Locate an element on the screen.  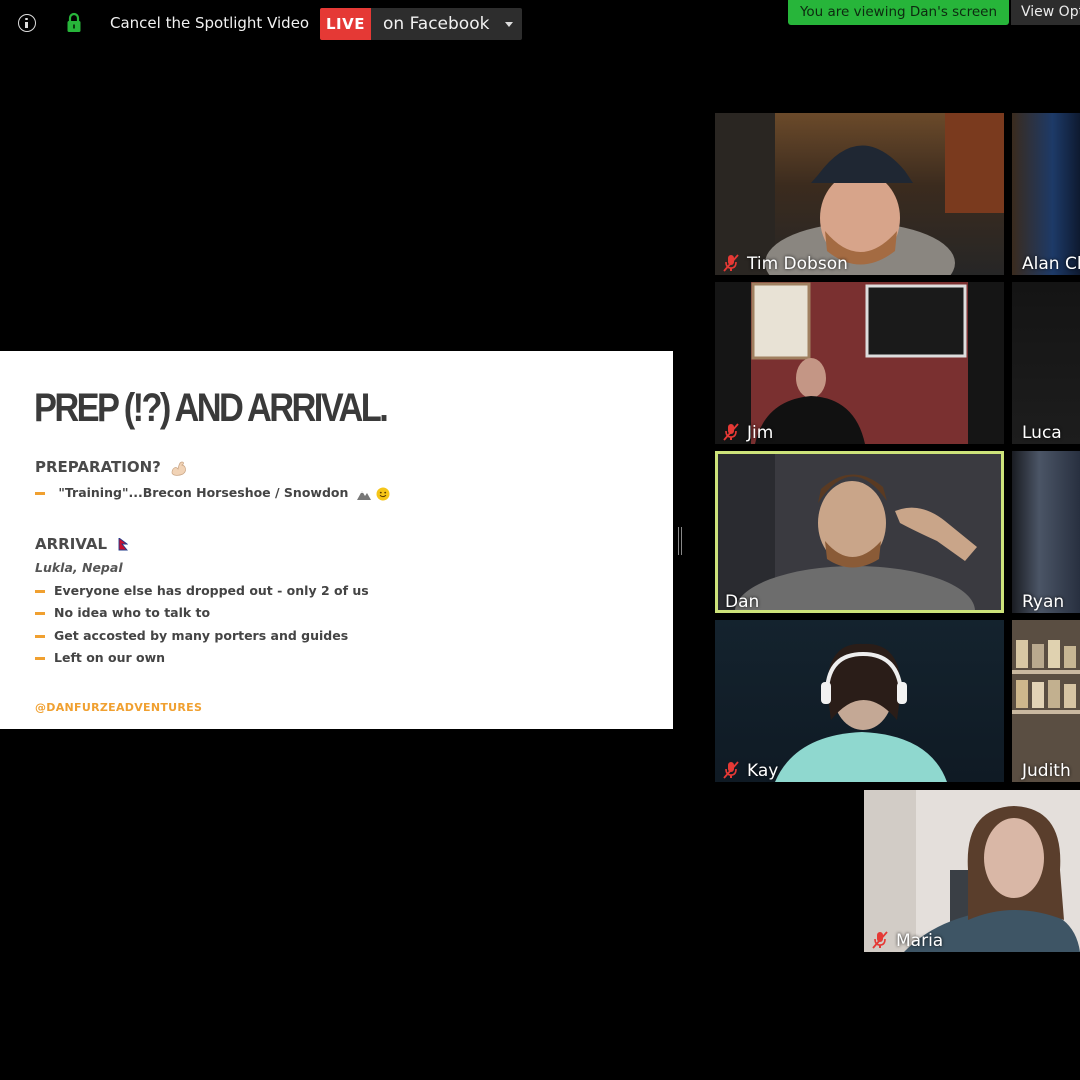
chevron-down-icon is located at coordinates (509, 24).